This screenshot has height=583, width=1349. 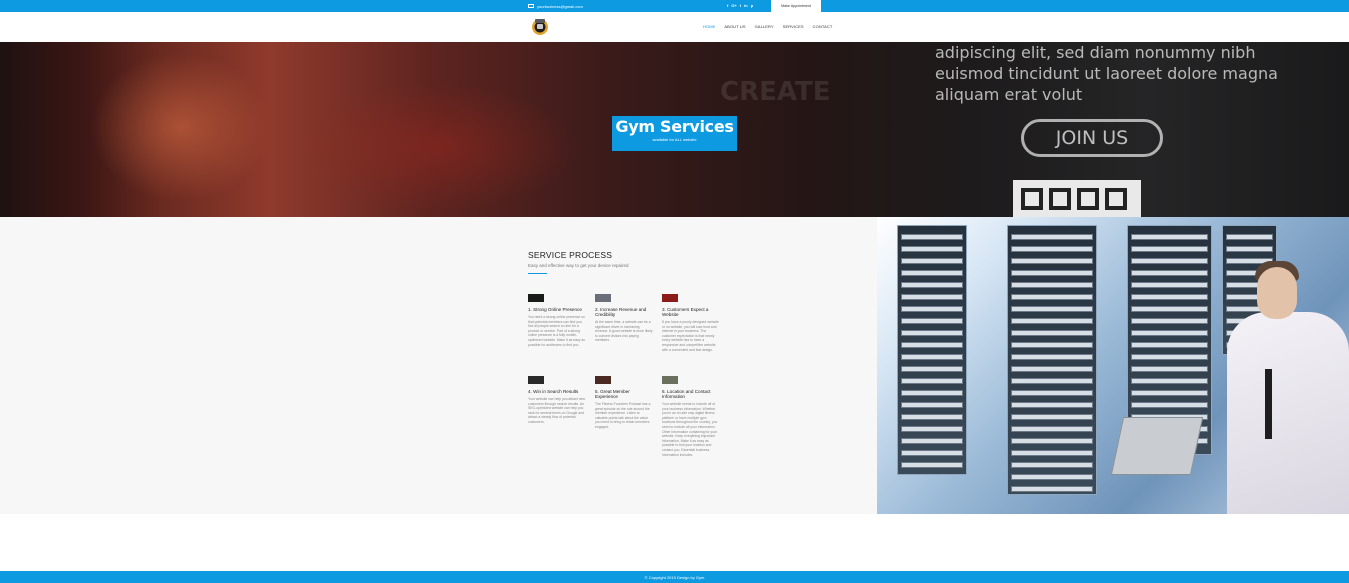 I want to click on nav-item-gallery: GALLERY, so click(x=764, y=26).